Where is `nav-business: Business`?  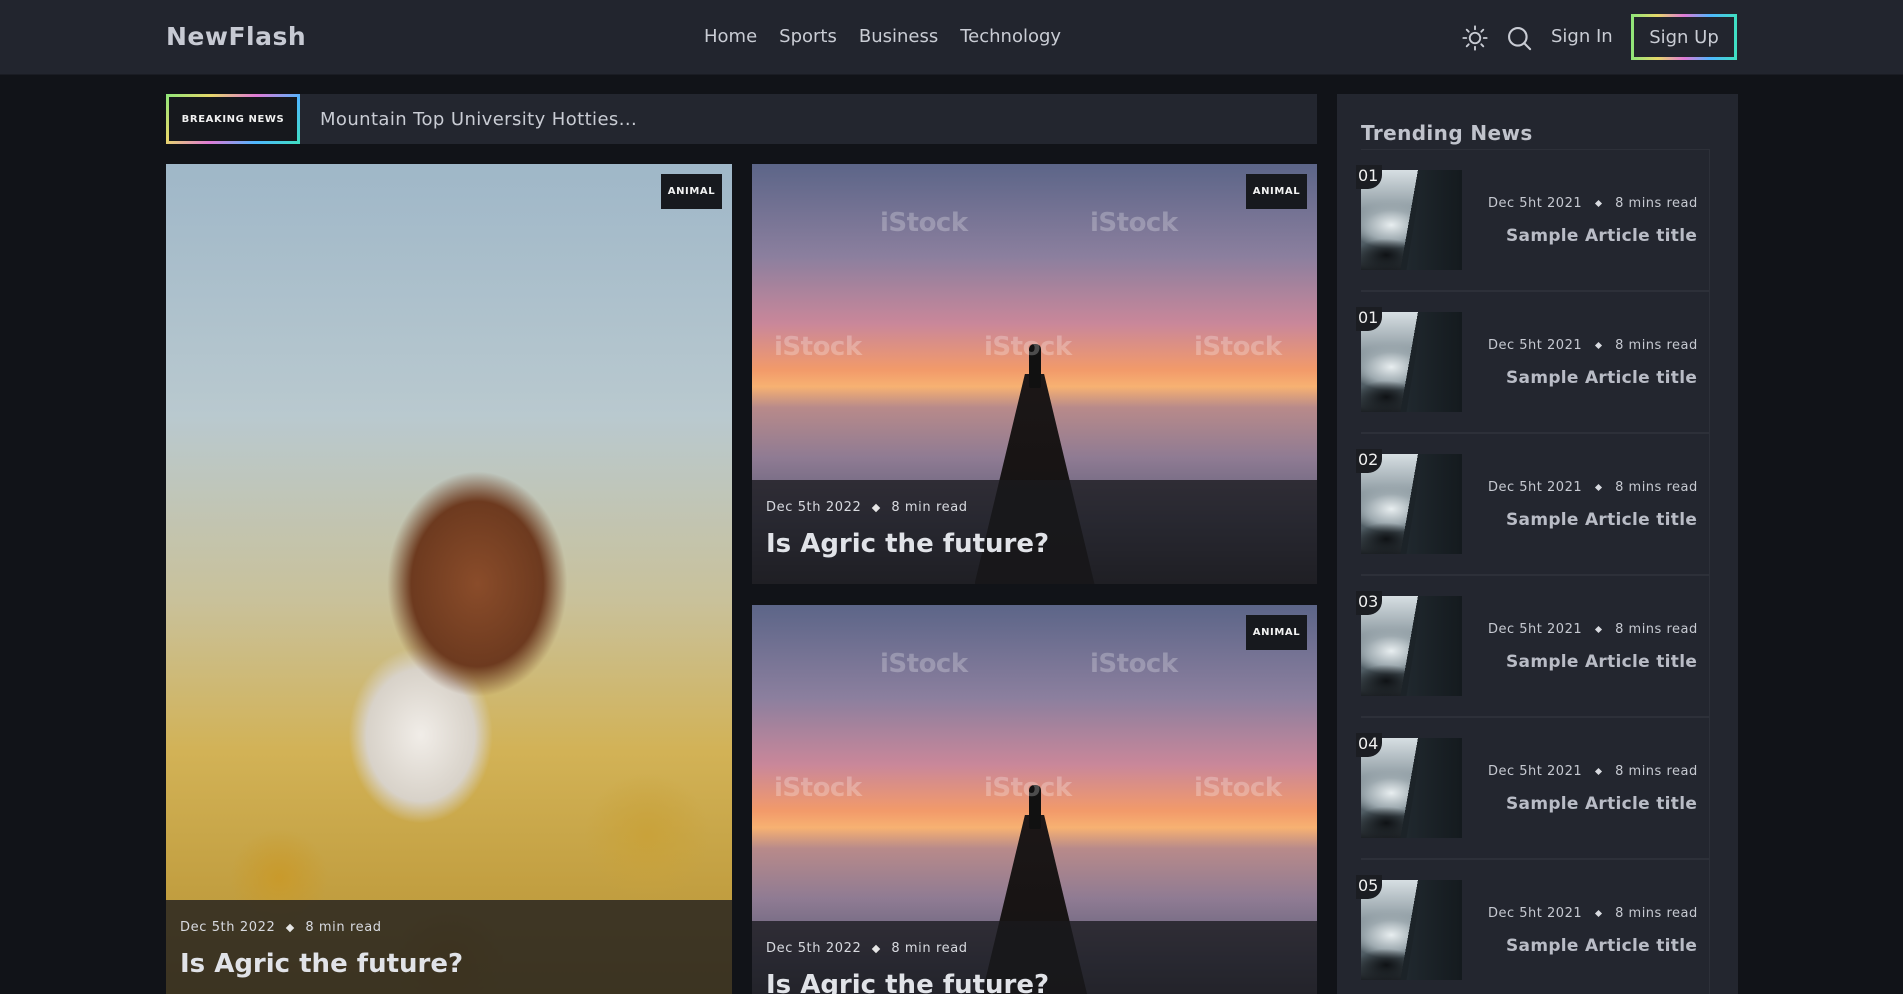
nav-business: Business is located at coordinates (898, 36).